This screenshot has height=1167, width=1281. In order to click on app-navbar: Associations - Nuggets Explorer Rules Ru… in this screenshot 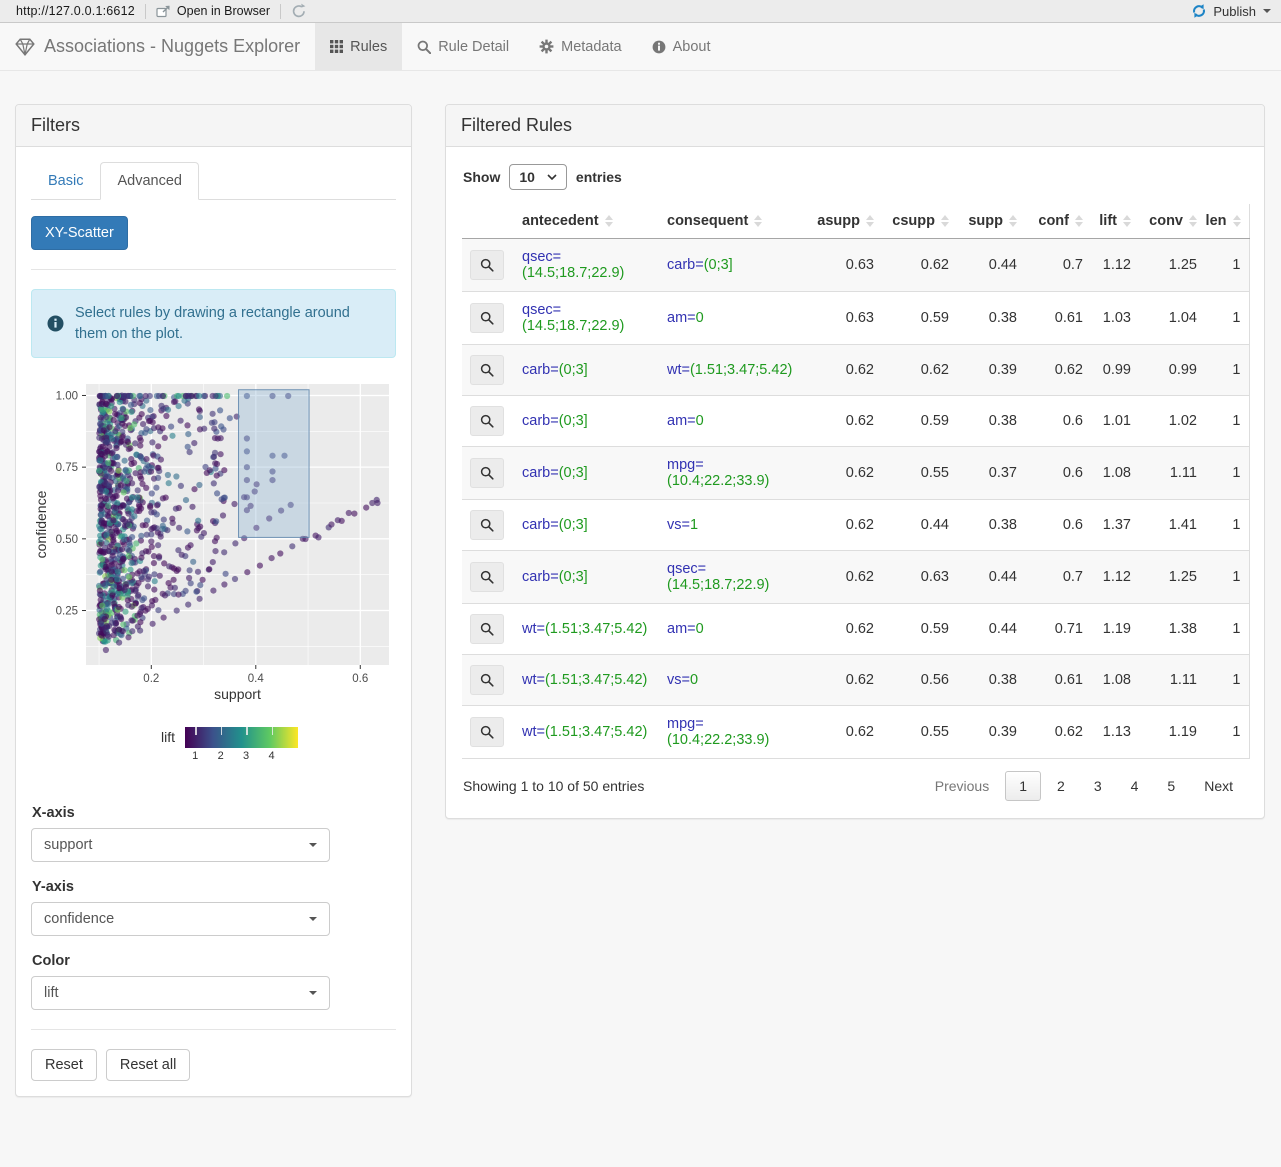, I will do `click(640, 47)`.